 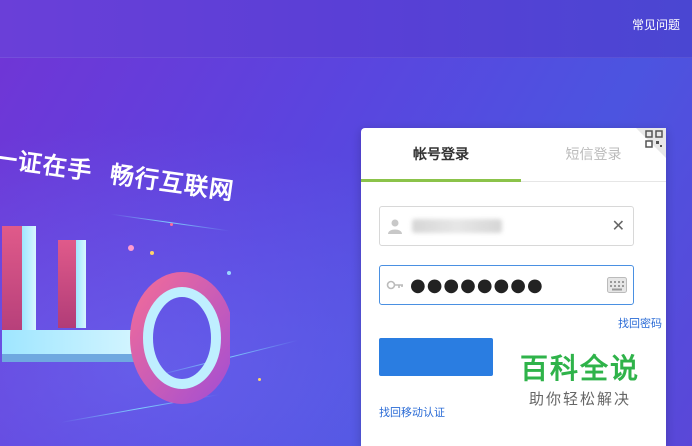 What do you see at coordinates (346, 29) in the screenshot?
I see `top-bar: 常见问题` at bounding box center [346, 29].